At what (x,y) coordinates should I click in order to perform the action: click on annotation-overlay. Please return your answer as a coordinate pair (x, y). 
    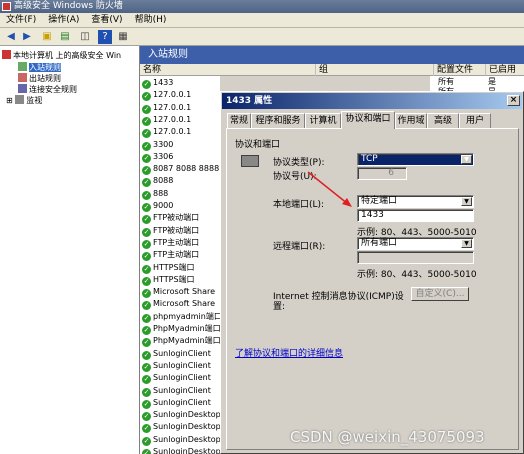
    Looking at the image, I should click on (329, 189).